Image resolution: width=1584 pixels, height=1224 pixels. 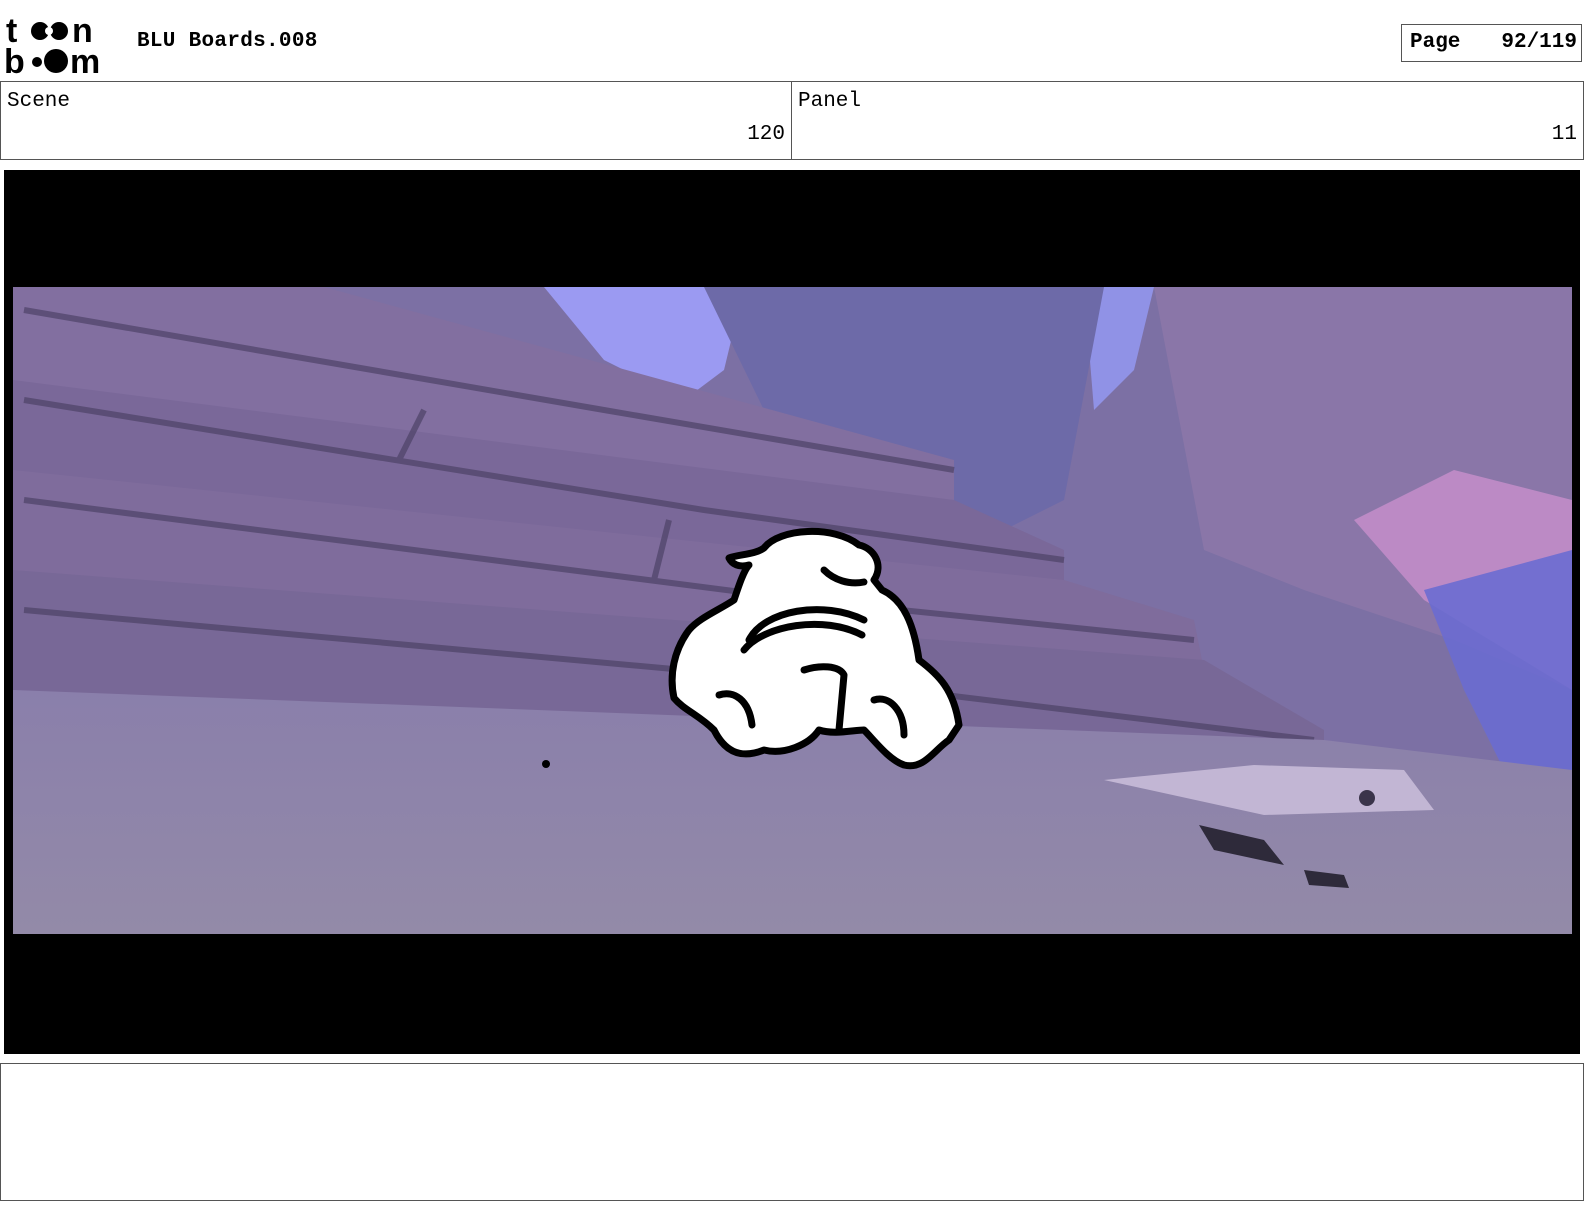 What do you see at coordinates (227, 41) in the screenshot?
I see `board-title: BLU Boards.008` at bounding box center [227, 41].